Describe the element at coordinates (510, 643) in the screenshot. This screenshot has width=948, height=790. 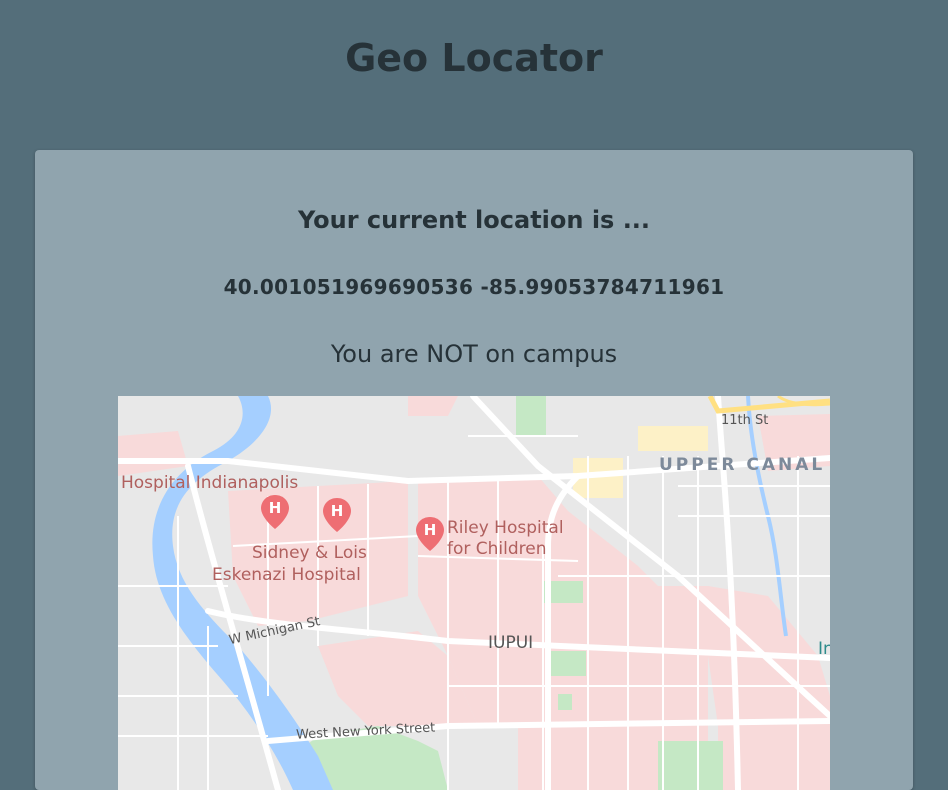
I see `label-iupui: IUPUI` at that location.